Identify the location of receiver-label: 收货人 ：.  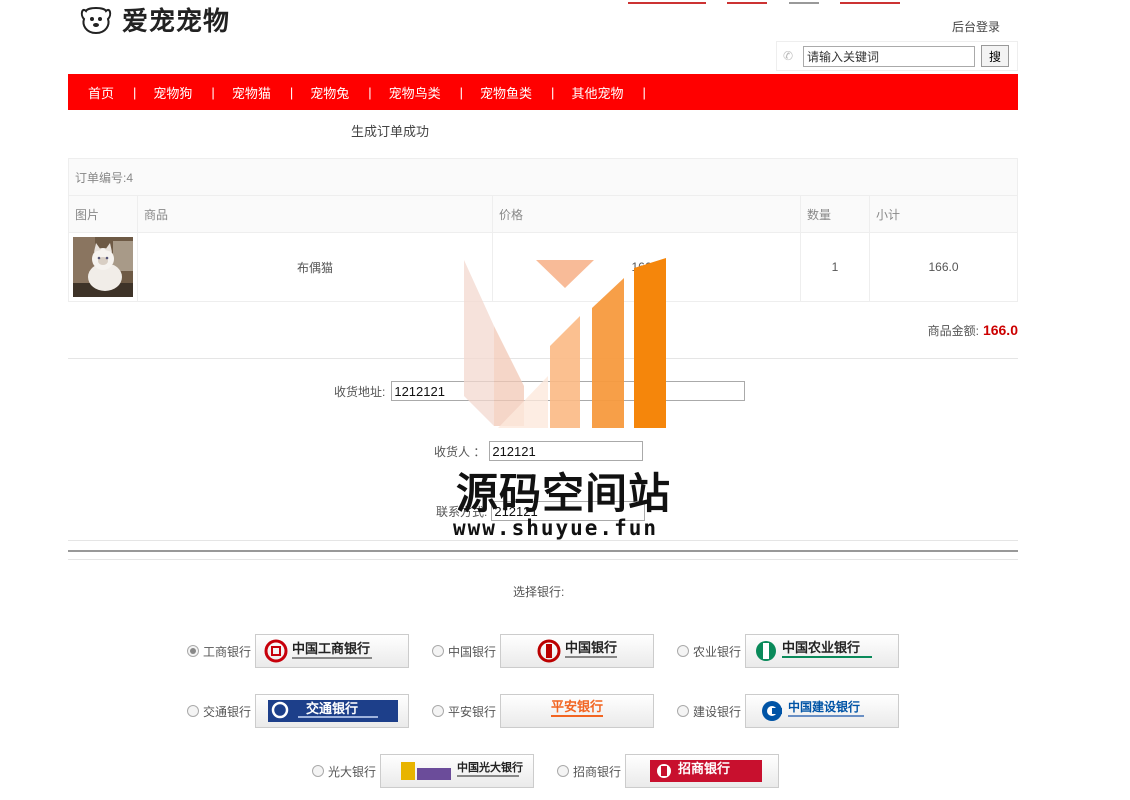
(460, 451).